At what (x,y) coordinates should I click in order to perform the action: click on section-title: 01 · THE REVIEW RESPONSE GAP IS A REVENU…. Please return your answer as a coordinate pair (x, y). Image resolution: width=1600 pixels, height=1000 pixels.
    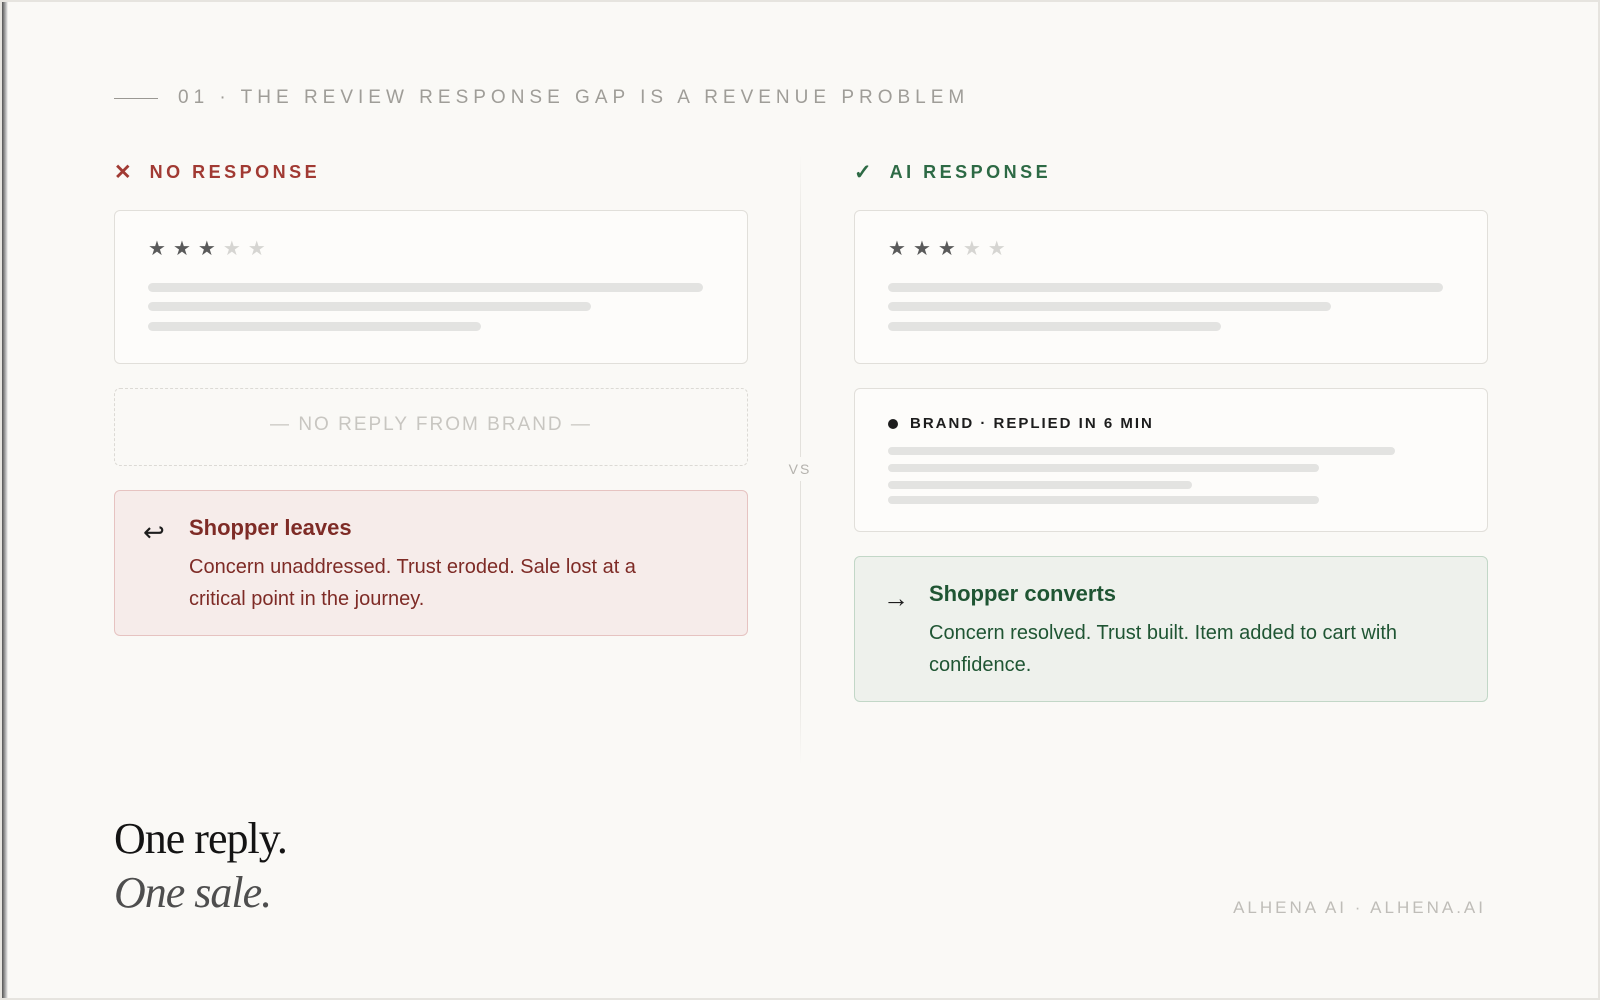
    Looking at the image, I should click on (574, 97).